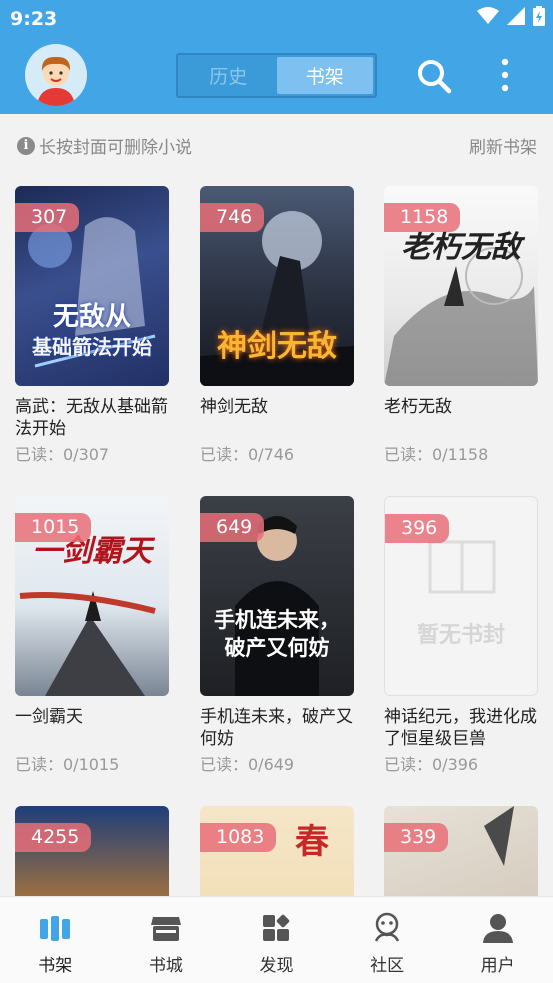 Image resolution: width=553 pixels, height=983 pixels. I want to click on book-card: 手机连未来，破产又何妨 649 手机连未来，破产又何妨 已读：0/649, so click(277, 635).